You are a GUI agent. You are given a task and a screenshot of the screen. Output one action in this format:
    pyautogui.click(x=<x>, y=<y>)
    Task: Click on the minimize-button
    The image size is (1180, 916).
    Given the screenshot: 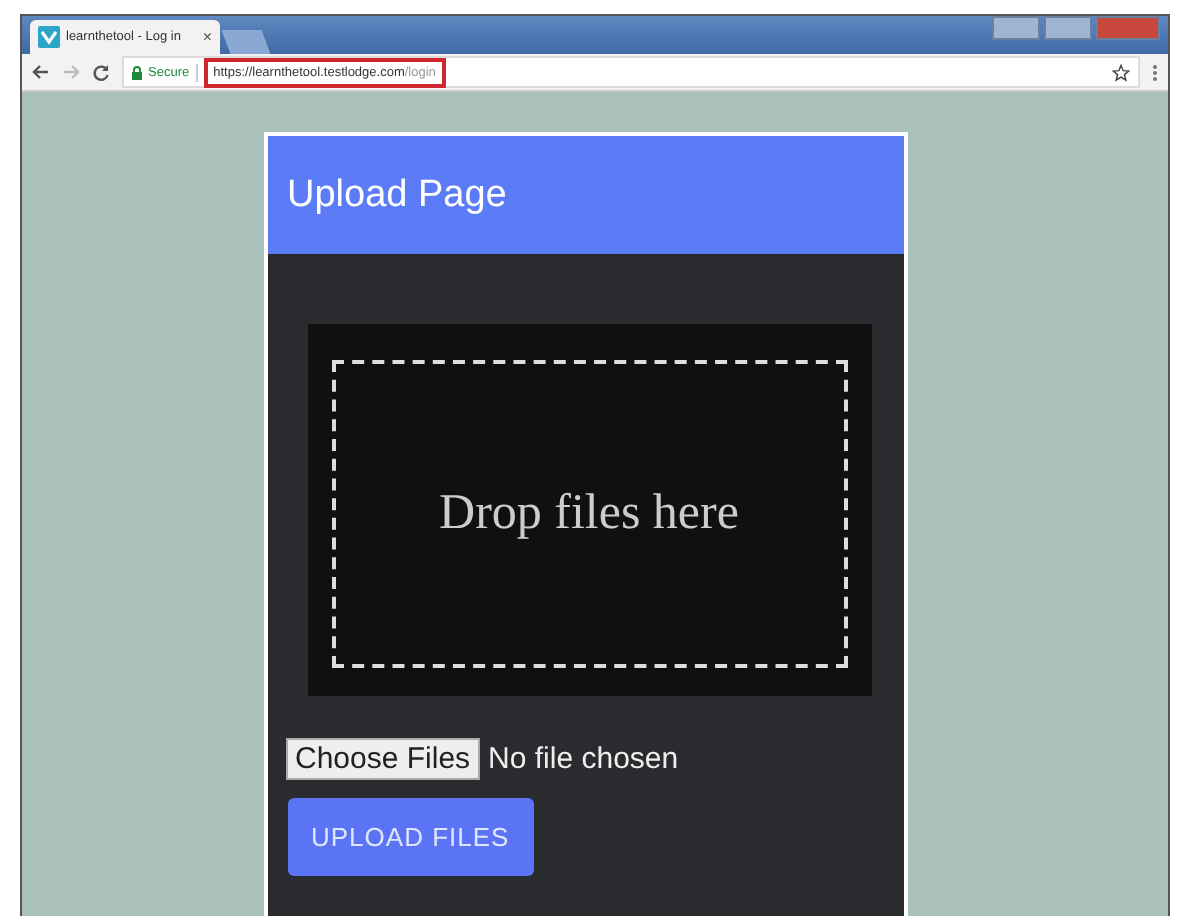 What is the action you would take?
    pyautogui.click(x=1016, y=28)
    